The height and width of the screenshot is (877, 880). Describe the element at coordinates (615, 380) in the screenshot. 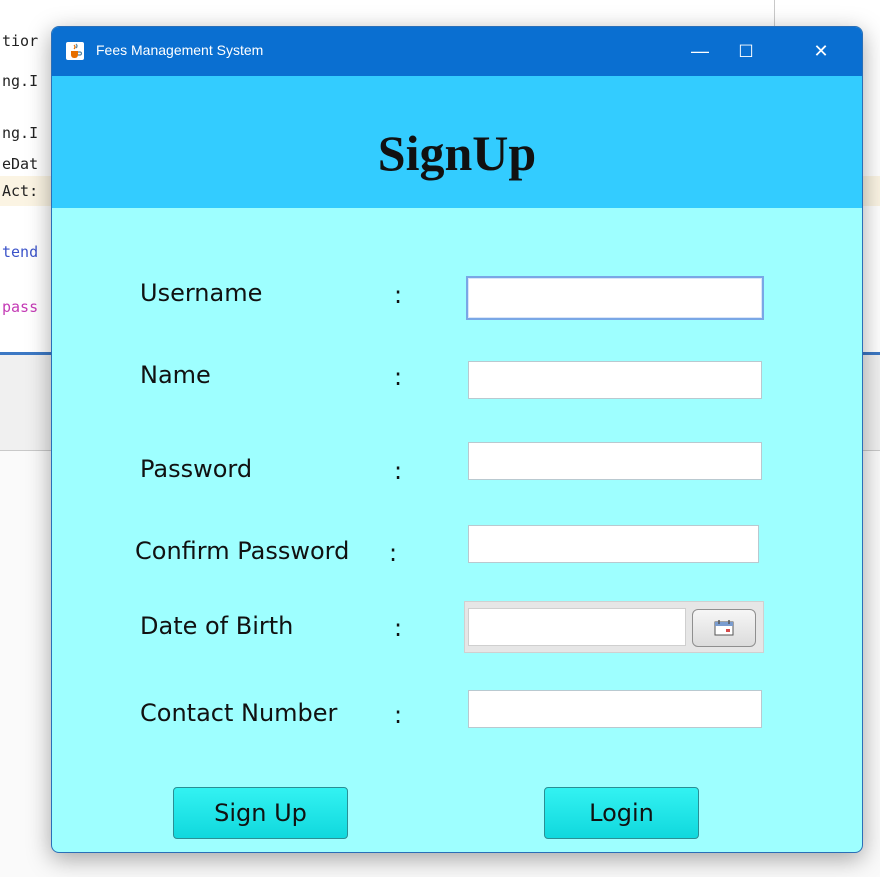

I see `name-field` at that location.